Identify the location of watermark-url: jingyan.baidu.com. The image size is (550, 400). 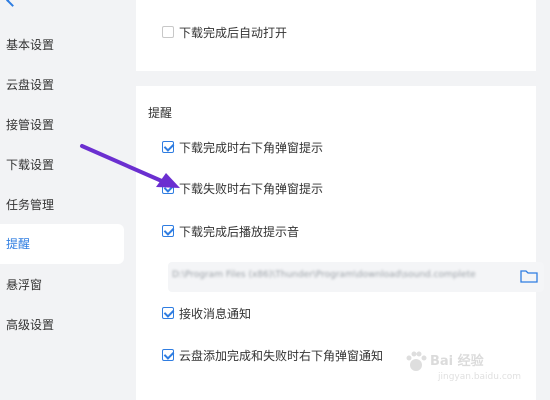
(480, 377).